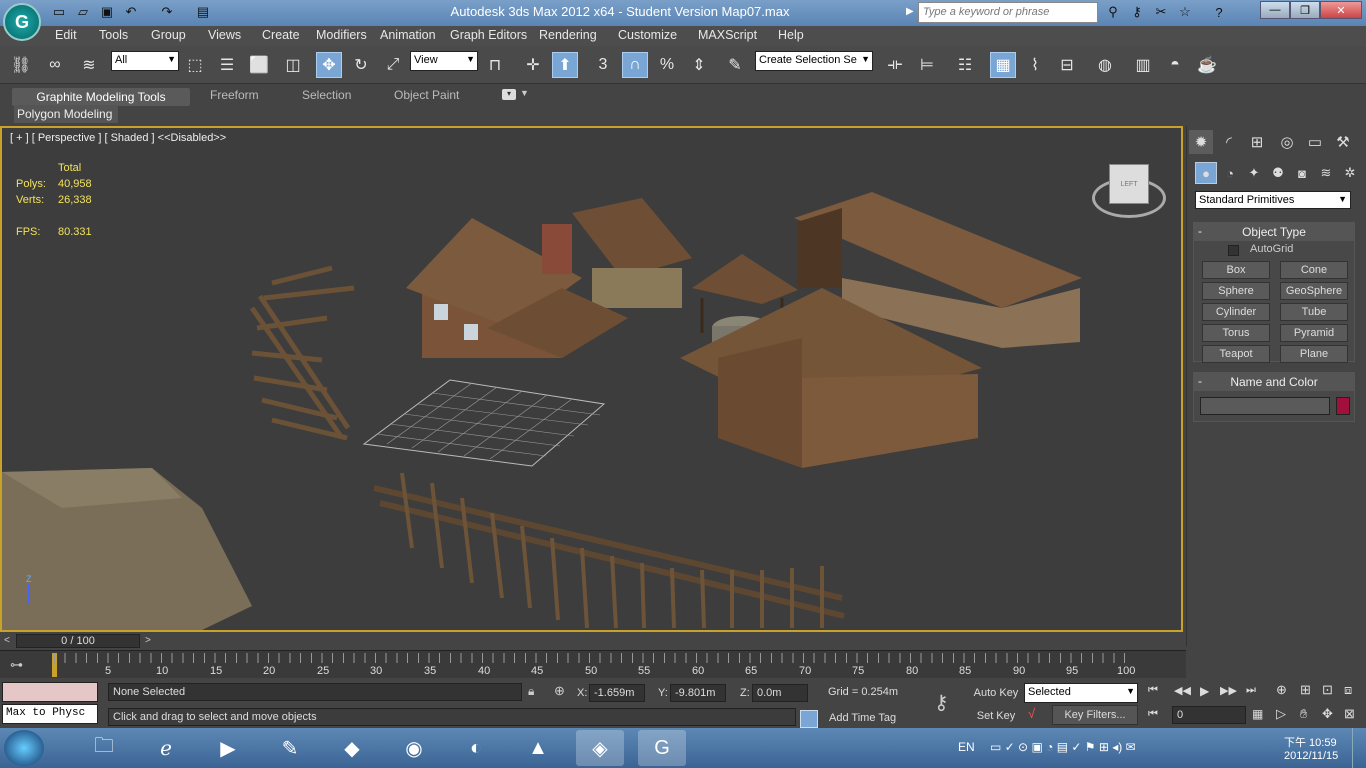 This screenshot has height=768, width=1366. I want to click on tab-selection: Selection, so click(326, 97).